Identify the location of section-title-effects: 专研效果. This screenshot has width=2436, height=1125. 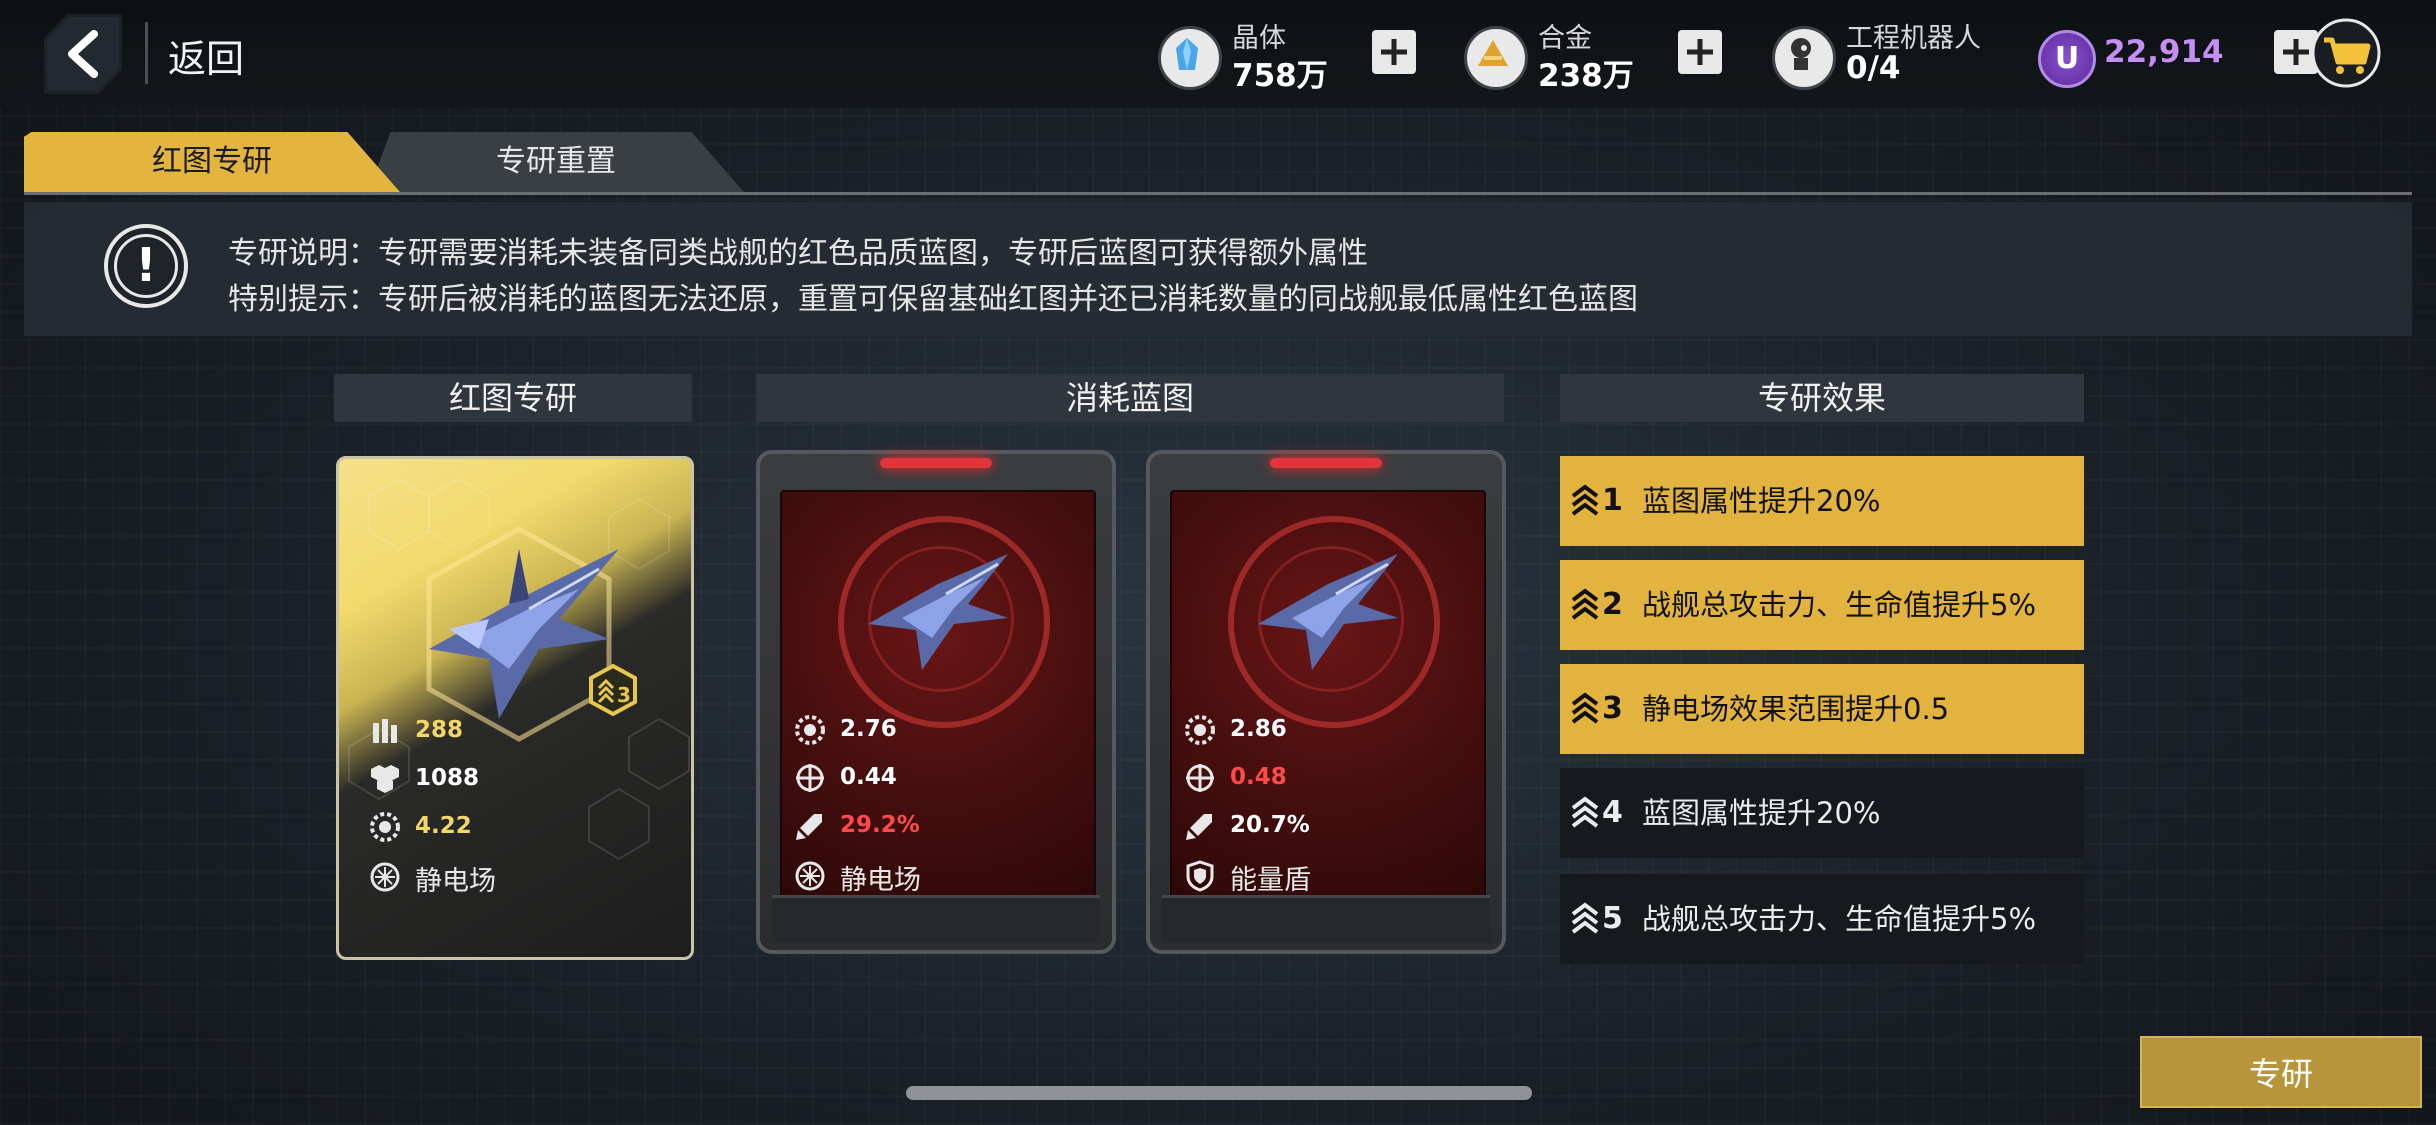
(1822, 398).